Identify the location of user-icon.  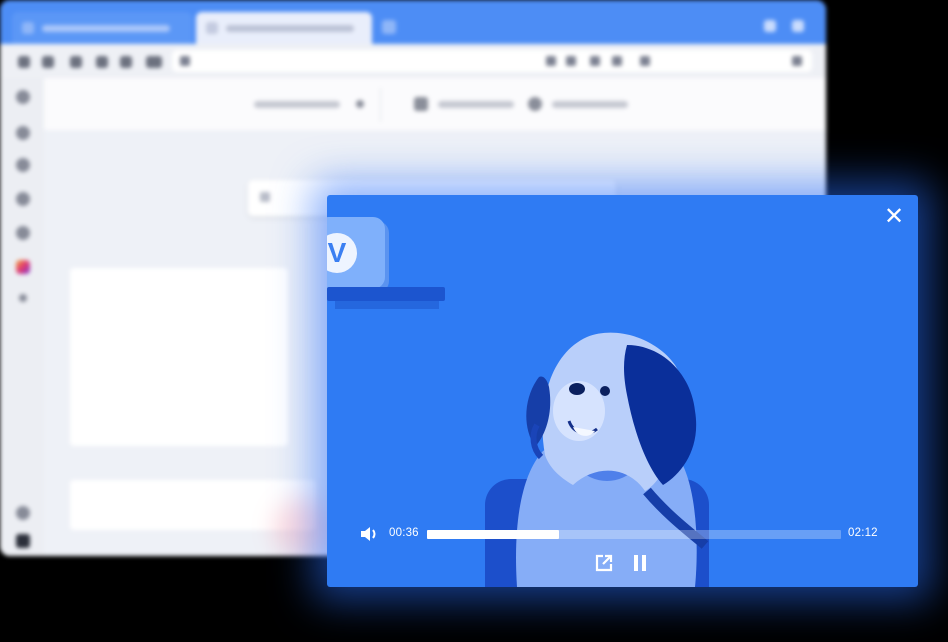
(421, 104).